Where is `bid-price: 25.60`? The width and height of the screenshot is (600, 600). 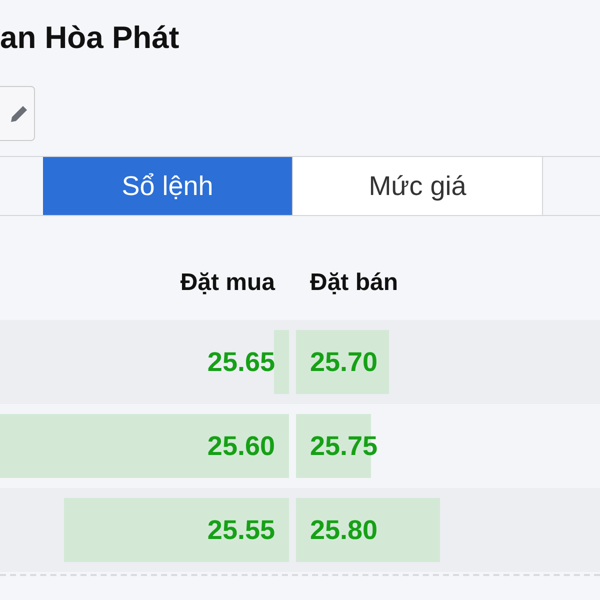 bid-price: 25.60 is located at coordinates (241, 446).